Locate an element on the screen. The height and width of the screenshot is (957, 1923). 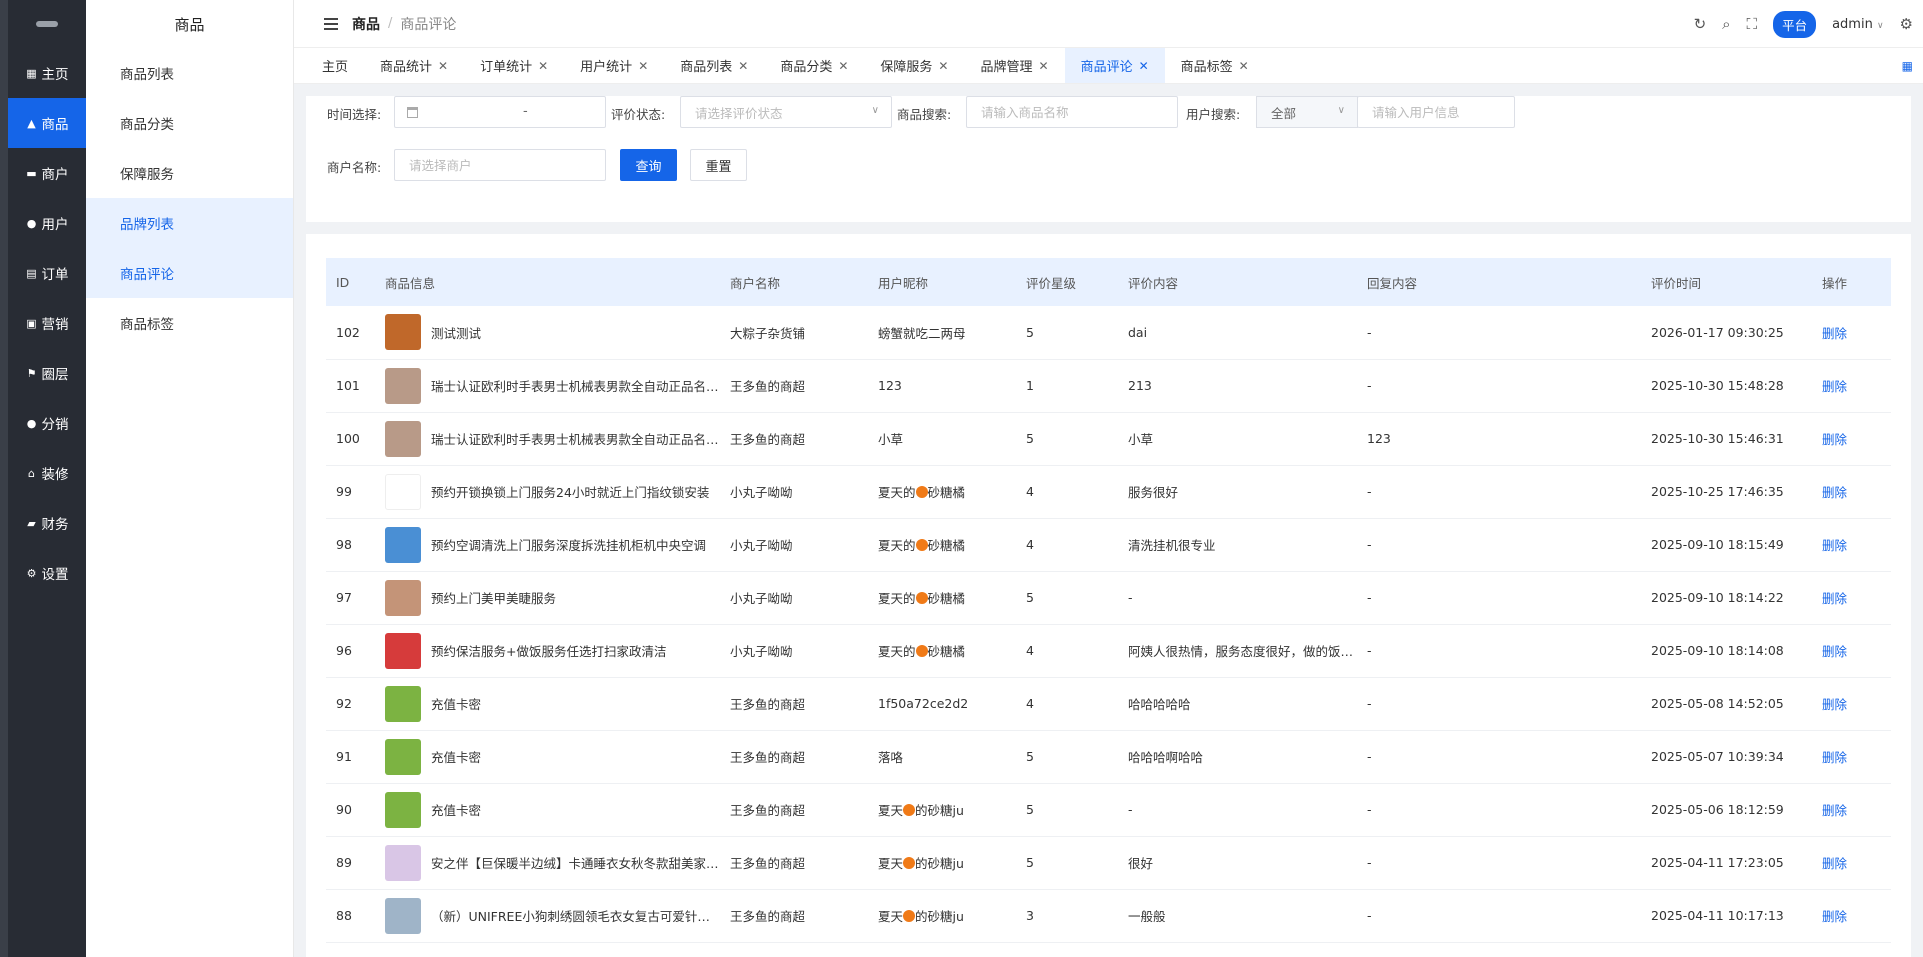
date-range-picker: - is located at coordinates (500, 112).